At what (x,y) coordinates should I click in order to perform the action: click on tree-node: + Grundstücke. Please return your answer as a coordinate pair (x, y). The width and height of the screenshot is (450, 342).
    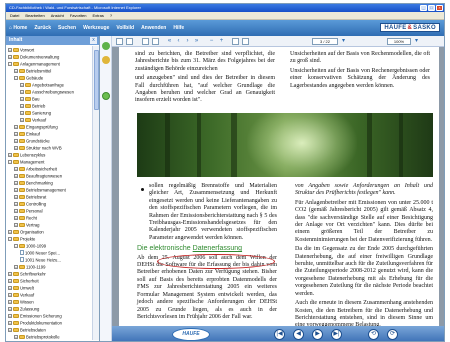
    Looking at the image, I should click on (49, 140).